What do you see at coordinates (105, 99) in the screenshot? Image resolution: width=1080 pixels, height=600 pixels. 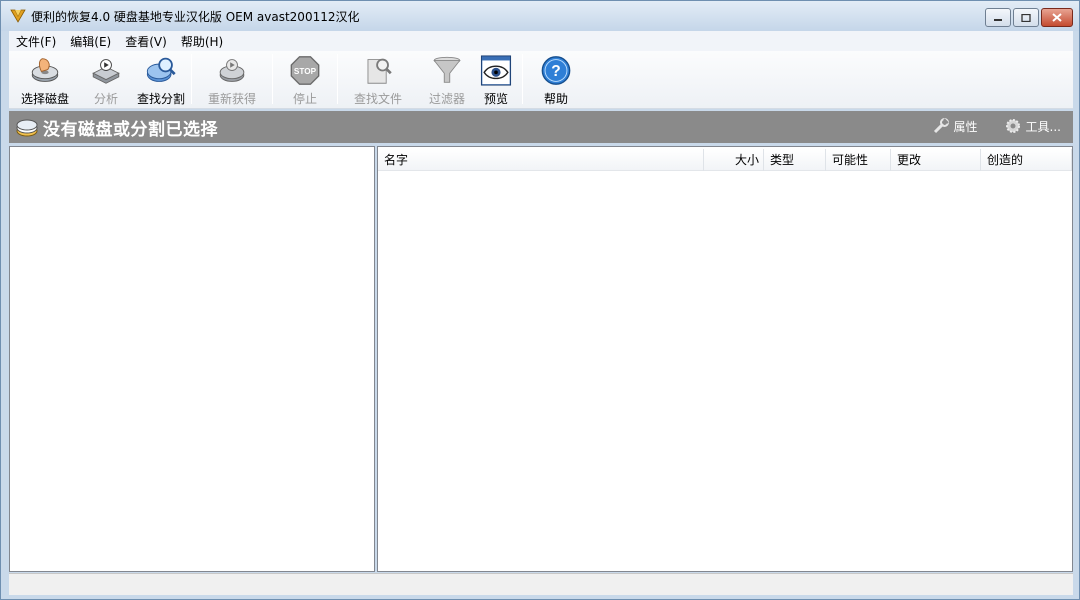 I see `analyze-label: 分析` at bounding box center [105, 99].